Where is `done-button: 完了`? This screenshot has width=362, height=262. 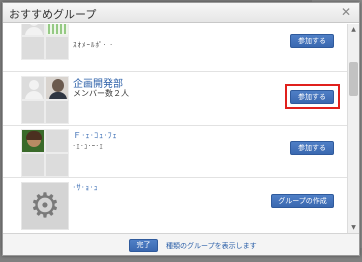 done-button: 完了 is located at coordinates (143, 245).